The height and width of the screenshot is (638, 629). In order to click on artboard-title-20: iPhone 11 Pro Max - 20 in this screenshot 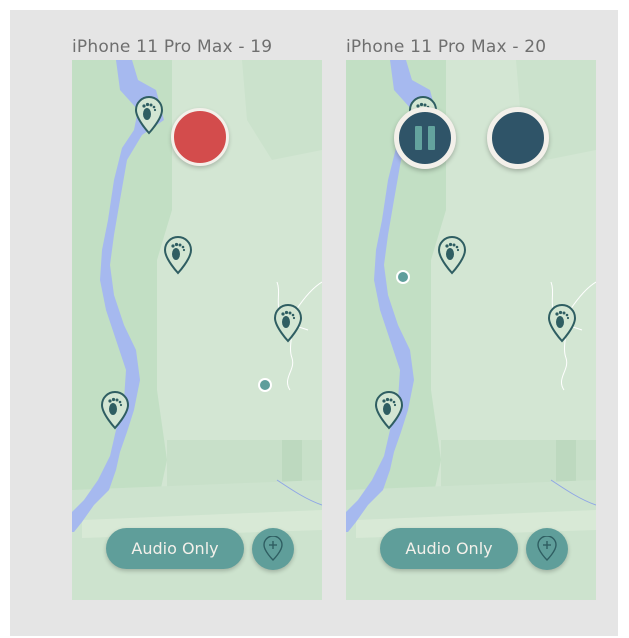, I will do `click(446, 47)`.